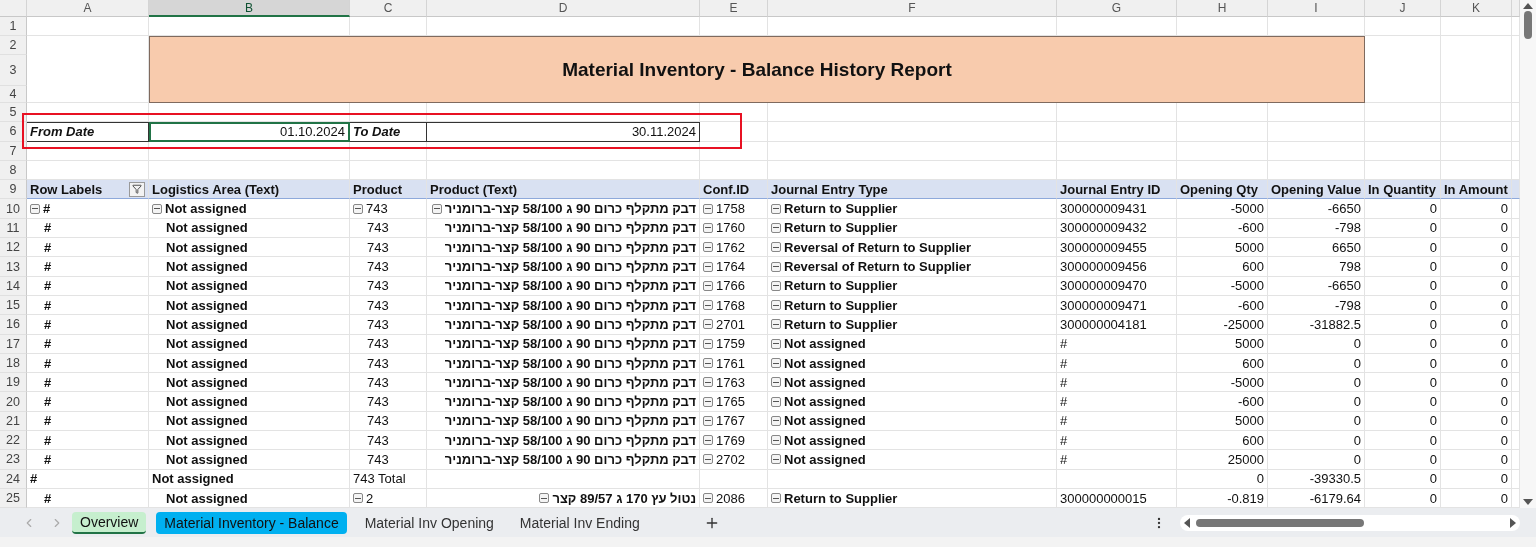 The image size is (1536, 547). Describe the element at coordinates (1222, 8) in the screenshot. I see `column-header: H` at that location.